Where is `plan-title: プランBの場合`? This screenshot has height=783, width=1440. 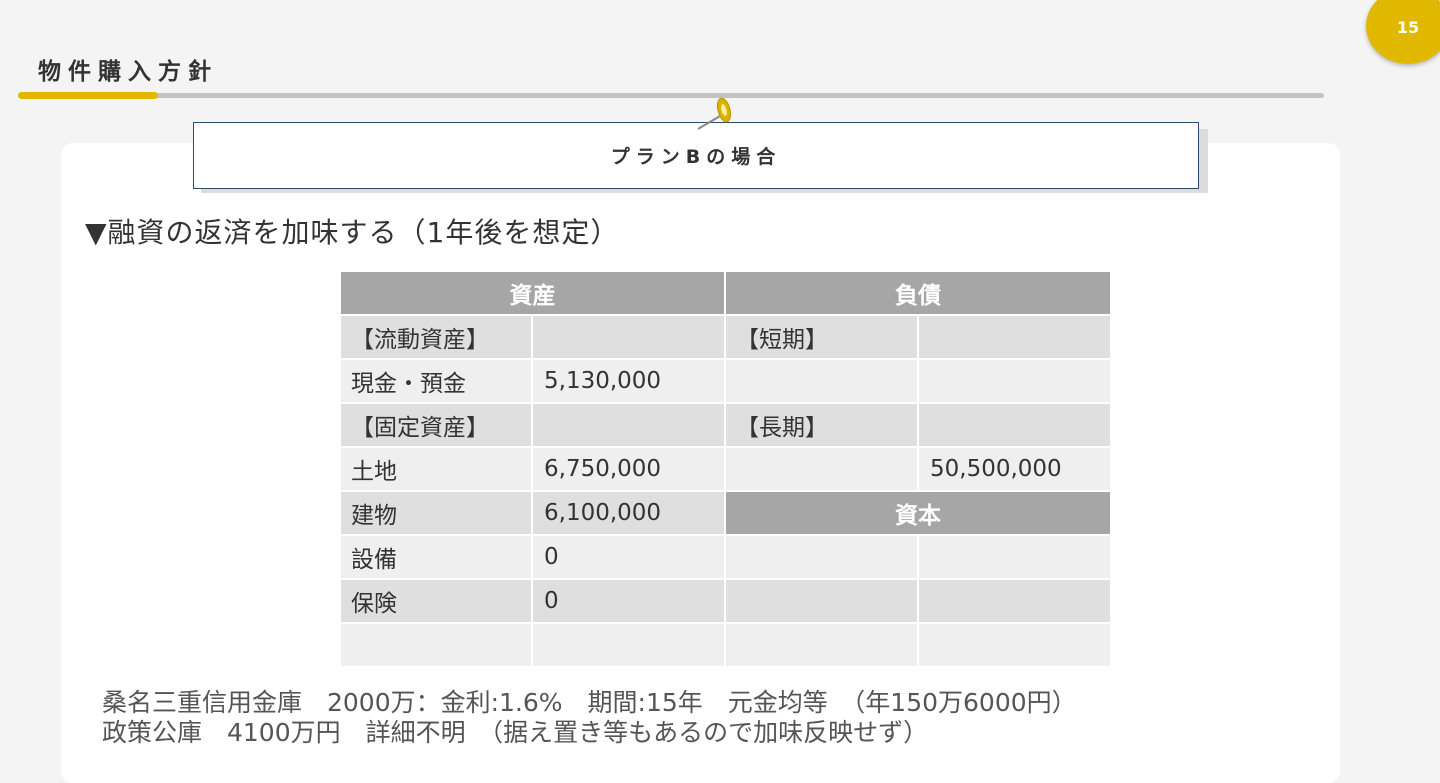
plan-title: プランBの場合 is located at coordinates (696, 157).